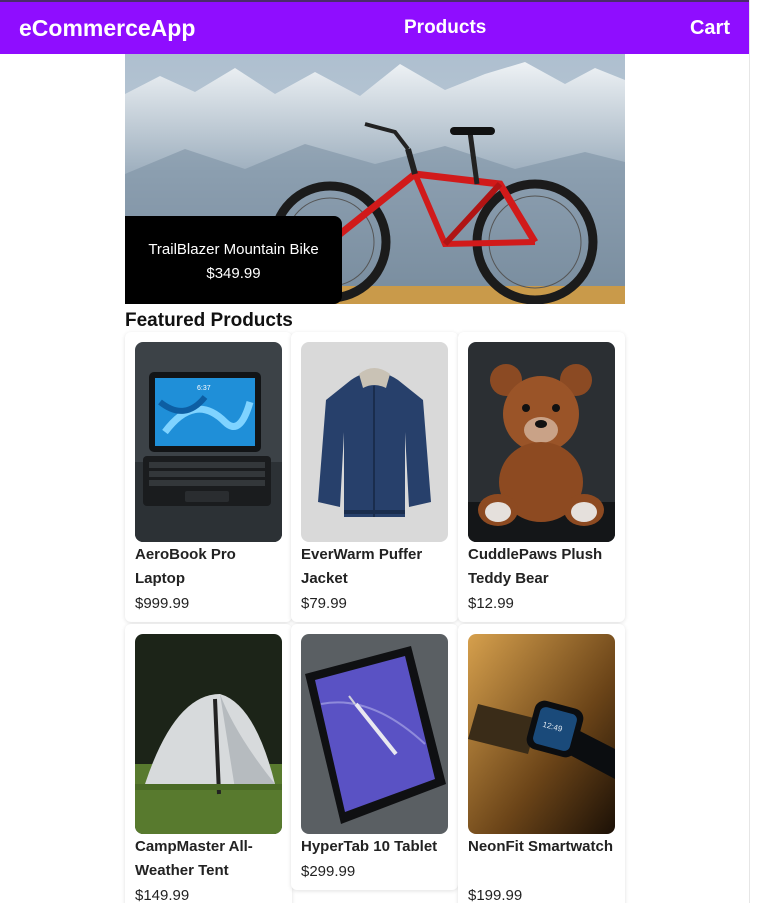  Describe the element at coordinates (185, 566) in the screenshot. I see `product-name: AeroBook Pro Laptop` at that location.